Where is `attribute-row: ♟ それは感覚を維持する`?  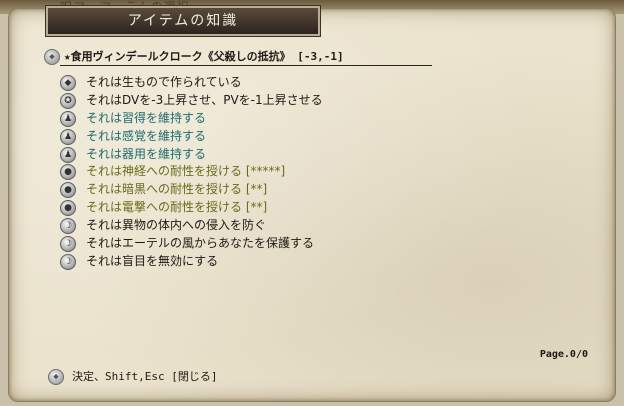
attribute-row: ♟ それは感覚を維持する is located at coordinates (191, 137).